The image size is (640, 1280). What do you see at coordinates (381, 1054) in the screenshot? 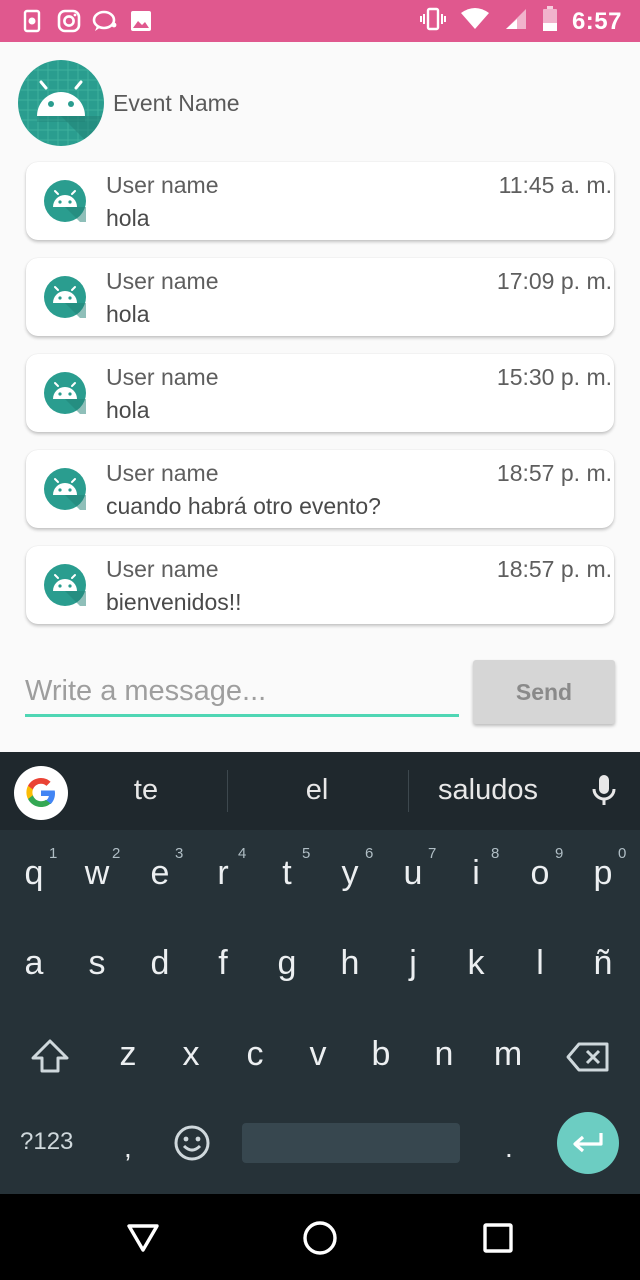
I see `key: b` at bounding box center [381, 1054].